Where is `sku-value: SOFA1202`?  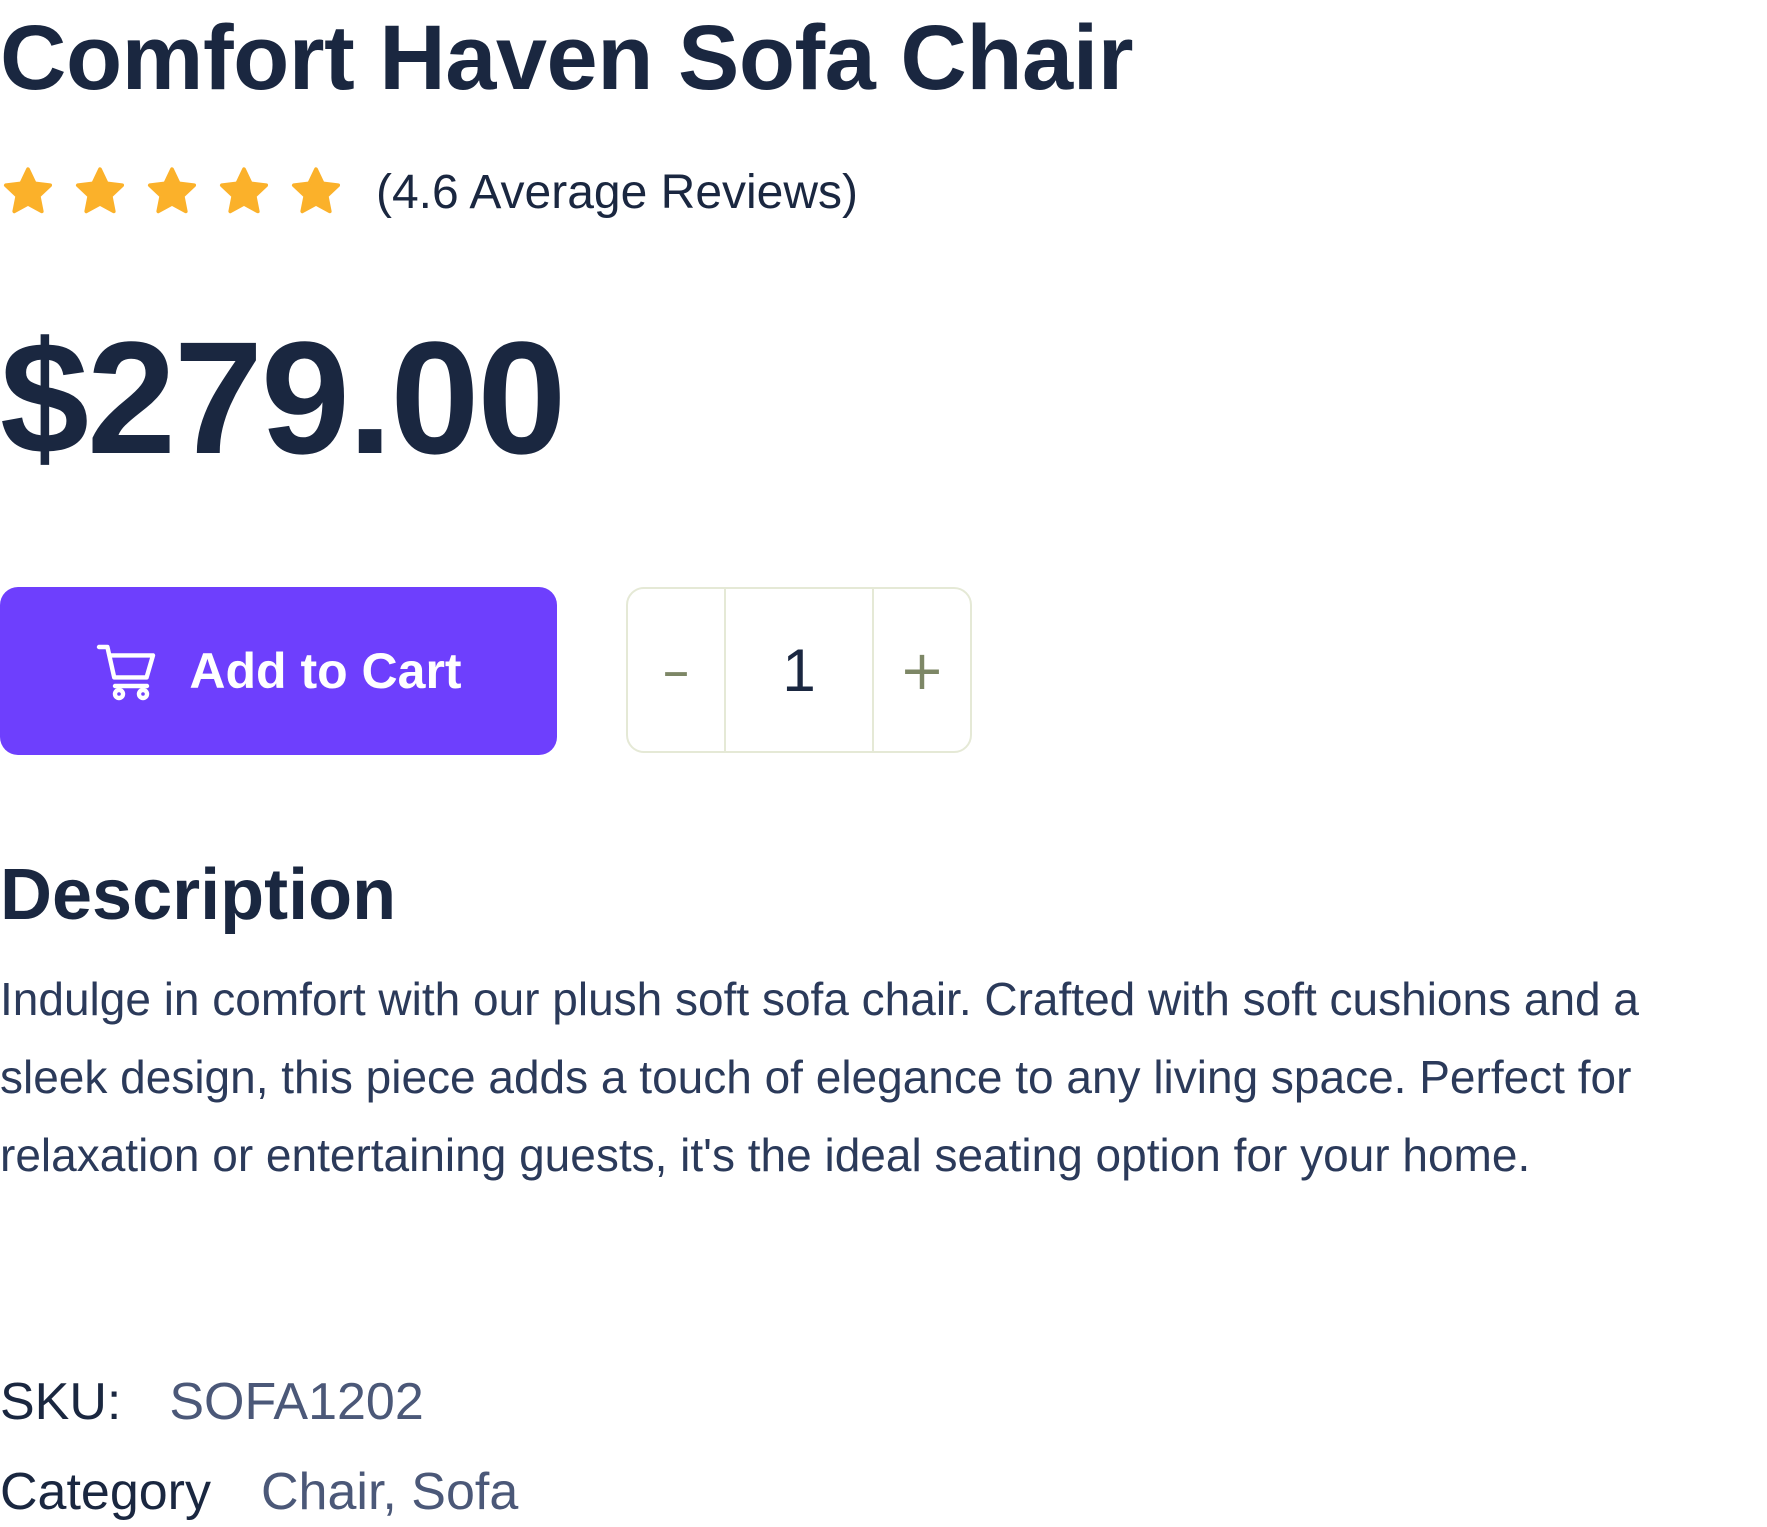 sku-value: SOFA1202 is located at coordinates (296, 1402).